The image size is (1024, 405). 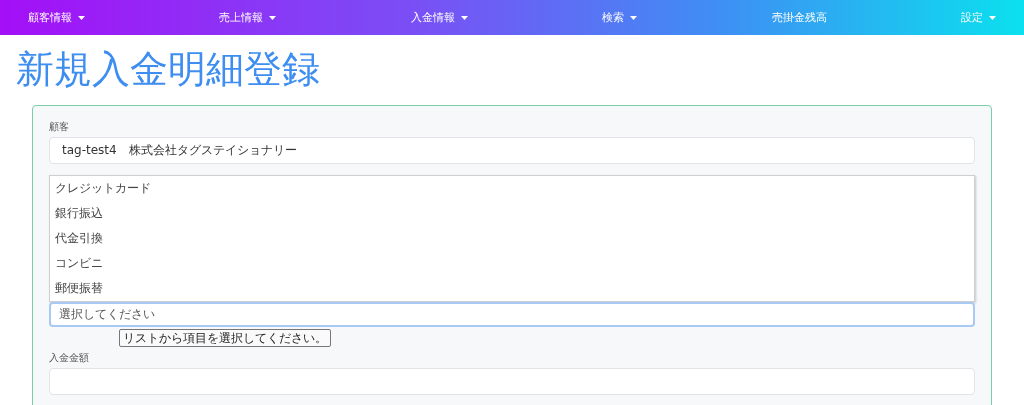 I want to click on nav-menu: 顧客情報, so click(x=56, y=17).